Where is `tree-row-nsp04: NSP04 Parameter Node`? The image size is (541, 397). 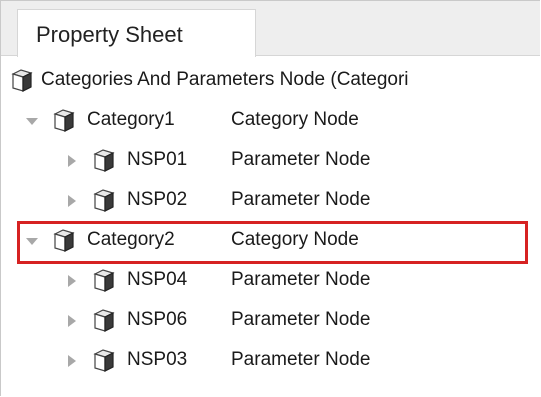
tree-row-nsp04: NSP04 Parameter Node is located at coordinates (270, 281).